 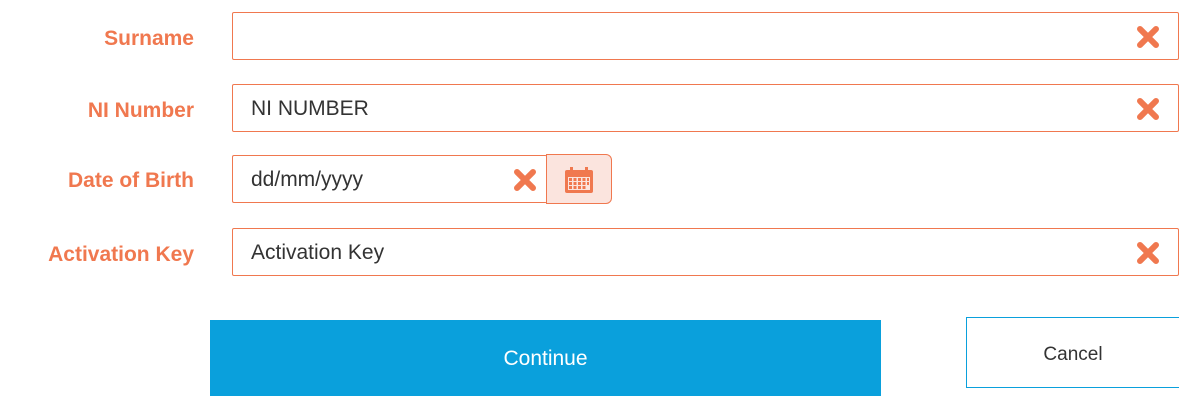 I want to click on surname-field, so click(x=705, y=36).